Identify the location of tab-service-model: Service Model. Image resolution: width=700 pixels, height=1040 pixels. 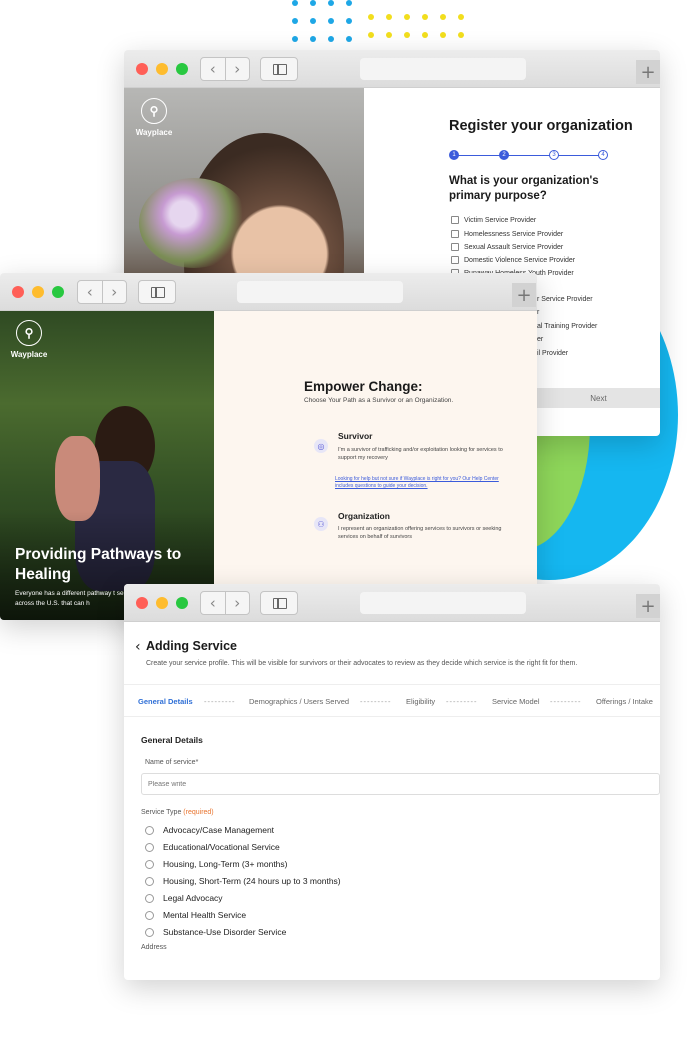
(516, 701).